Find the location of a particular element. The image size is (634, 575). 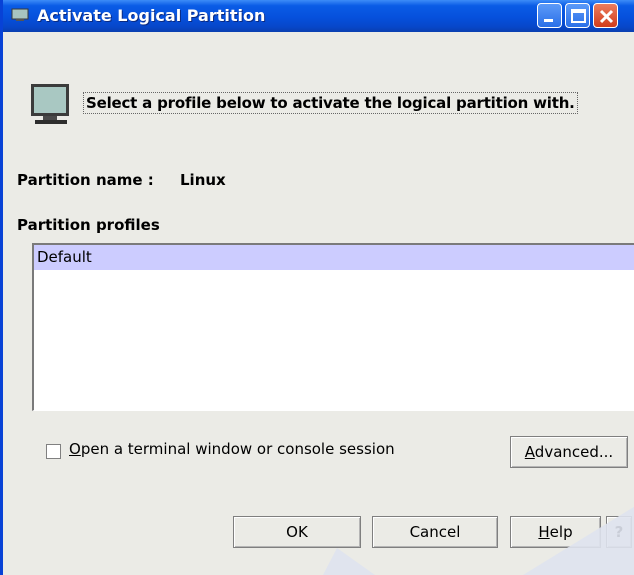

help-label-rest: elp is located at coordinates (561, 532).